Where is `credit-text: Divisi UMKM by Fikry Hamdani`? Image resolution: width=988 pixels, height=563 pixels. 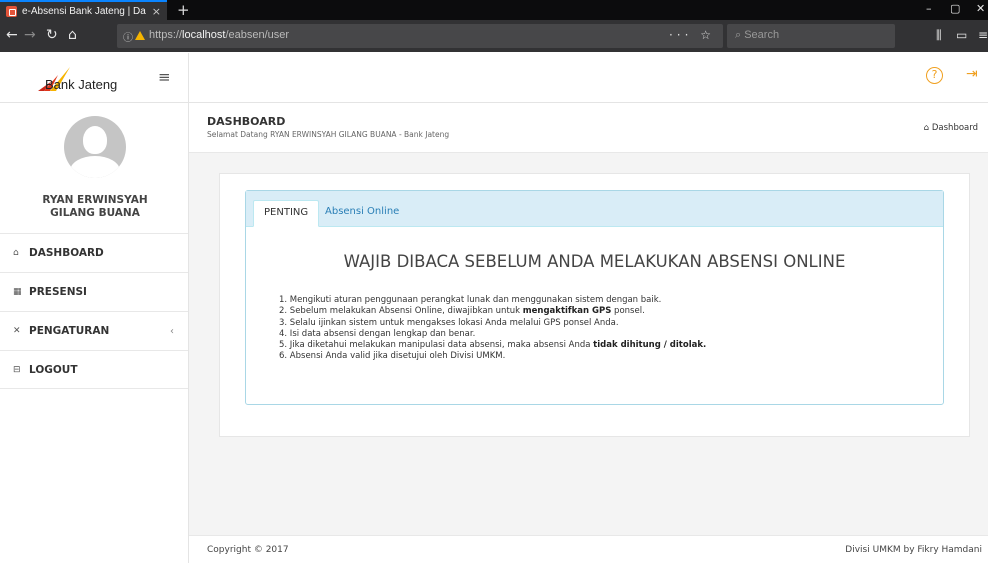 credit-text: Divisi UMKM by Fikry Hamdani is located at coordinates (913, 550).